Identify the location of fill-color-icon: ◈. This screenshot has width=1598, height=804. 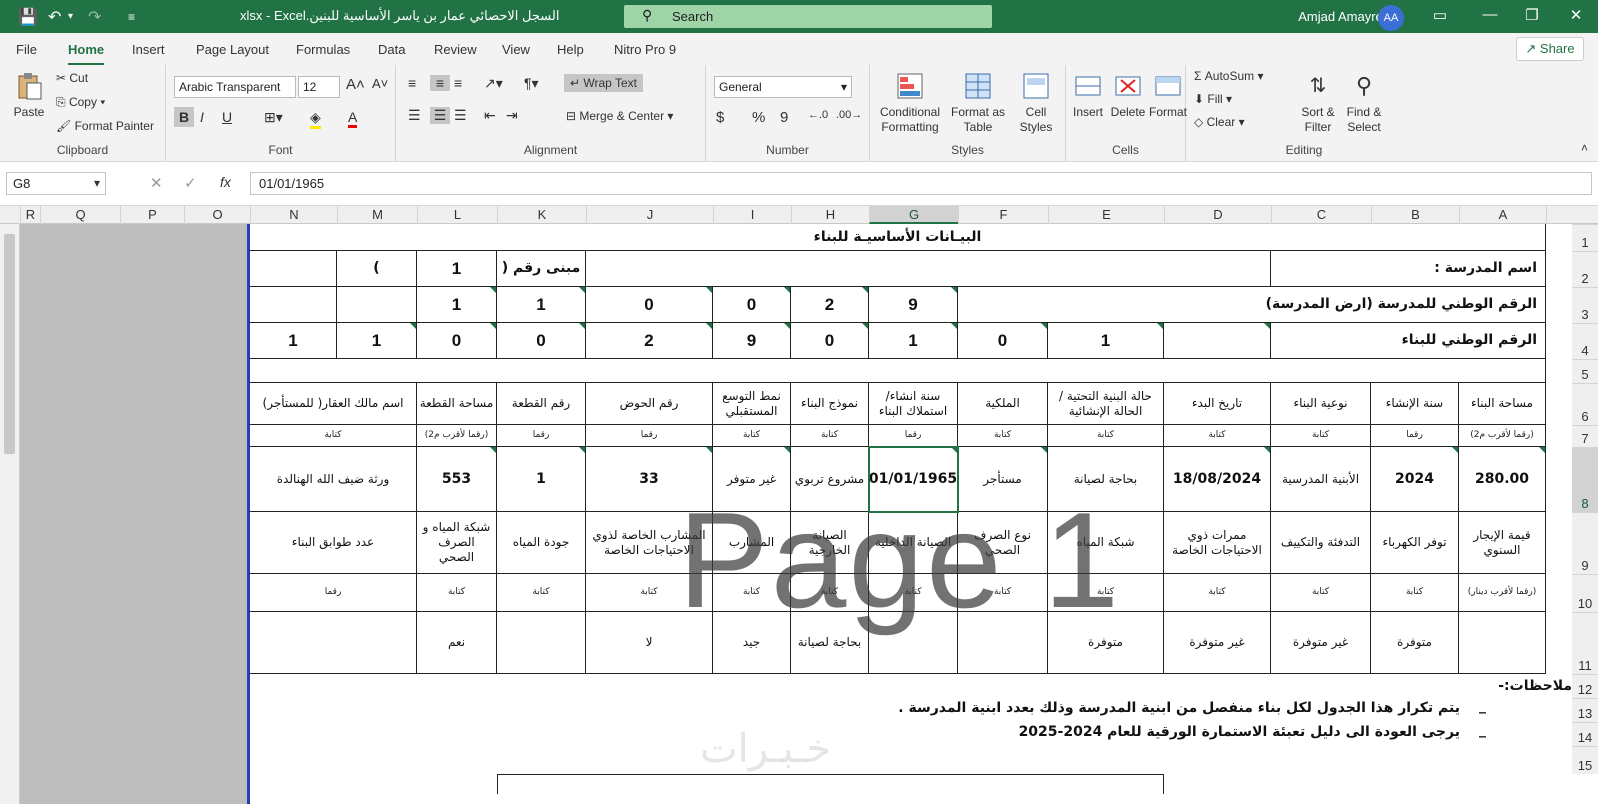
(315, 119).